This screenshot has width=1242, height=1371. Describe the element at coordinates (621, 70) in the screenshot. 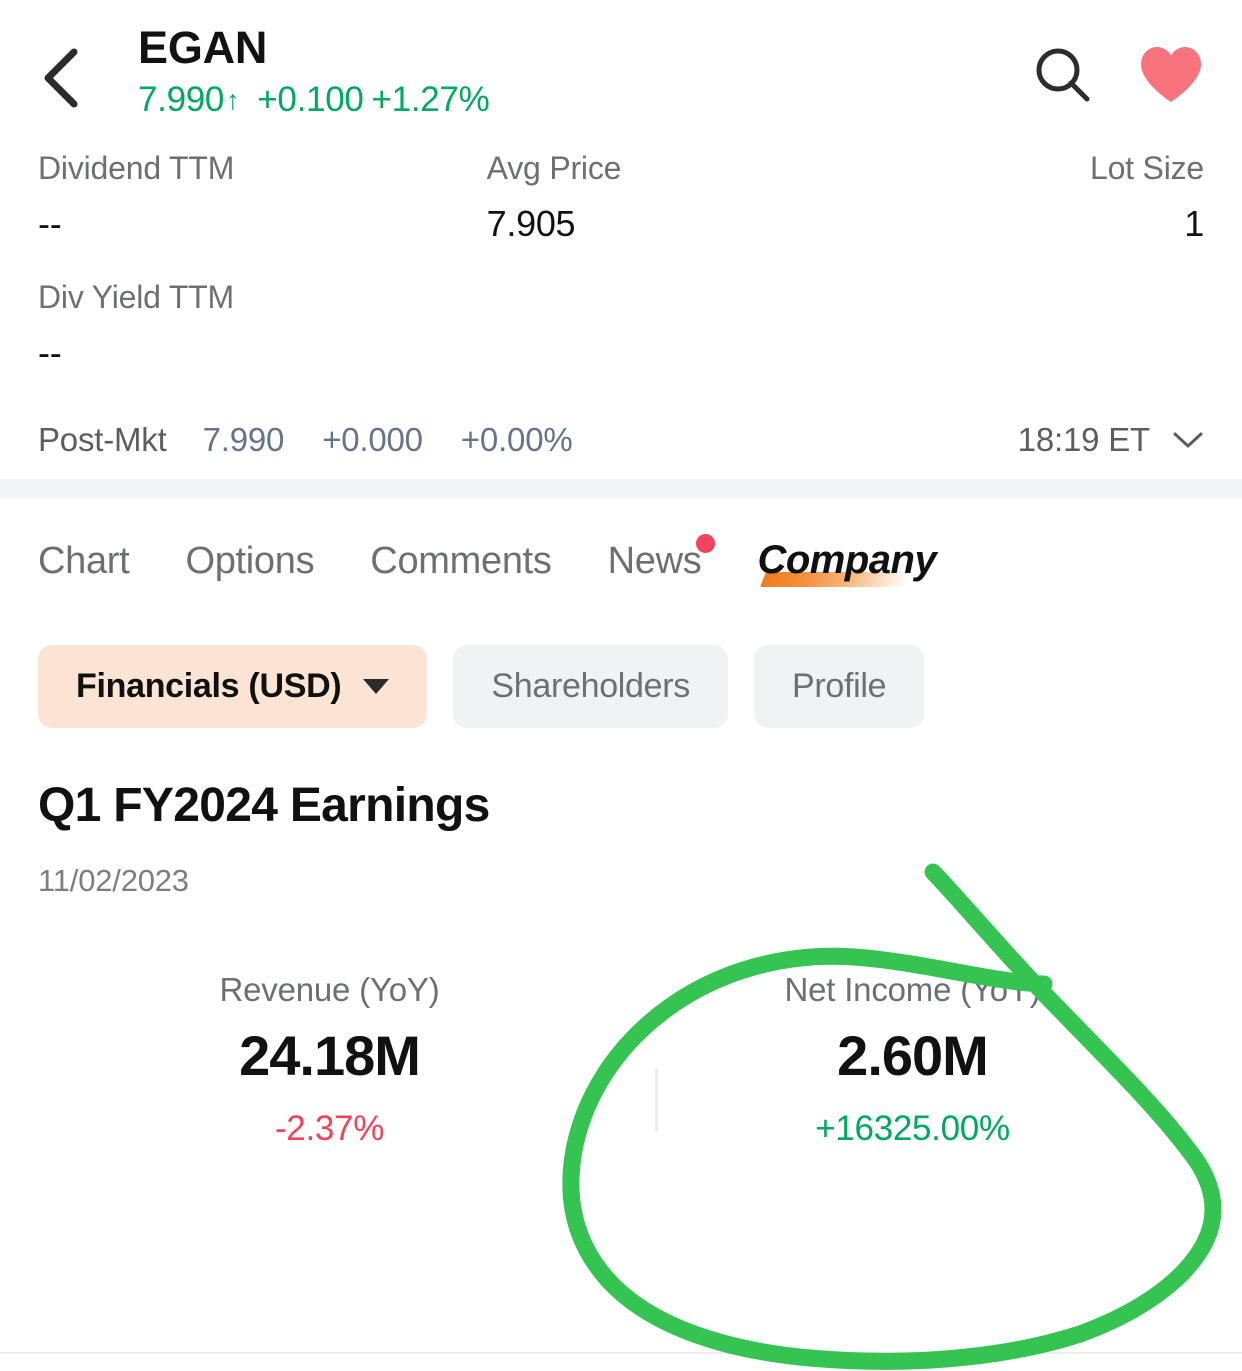

I see `nav-row: EGAN 7.990↑ +0.100 +1.27%` at that location.